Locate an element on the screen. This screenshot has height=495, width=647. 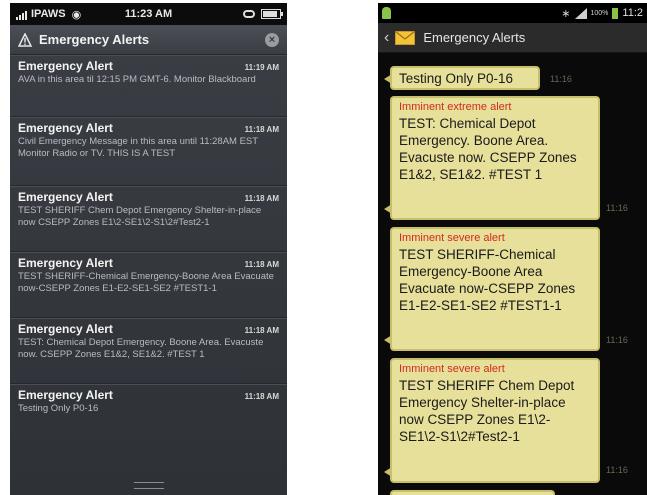
thread-title: Emergency Alerts is located at coordinates (474, 37).